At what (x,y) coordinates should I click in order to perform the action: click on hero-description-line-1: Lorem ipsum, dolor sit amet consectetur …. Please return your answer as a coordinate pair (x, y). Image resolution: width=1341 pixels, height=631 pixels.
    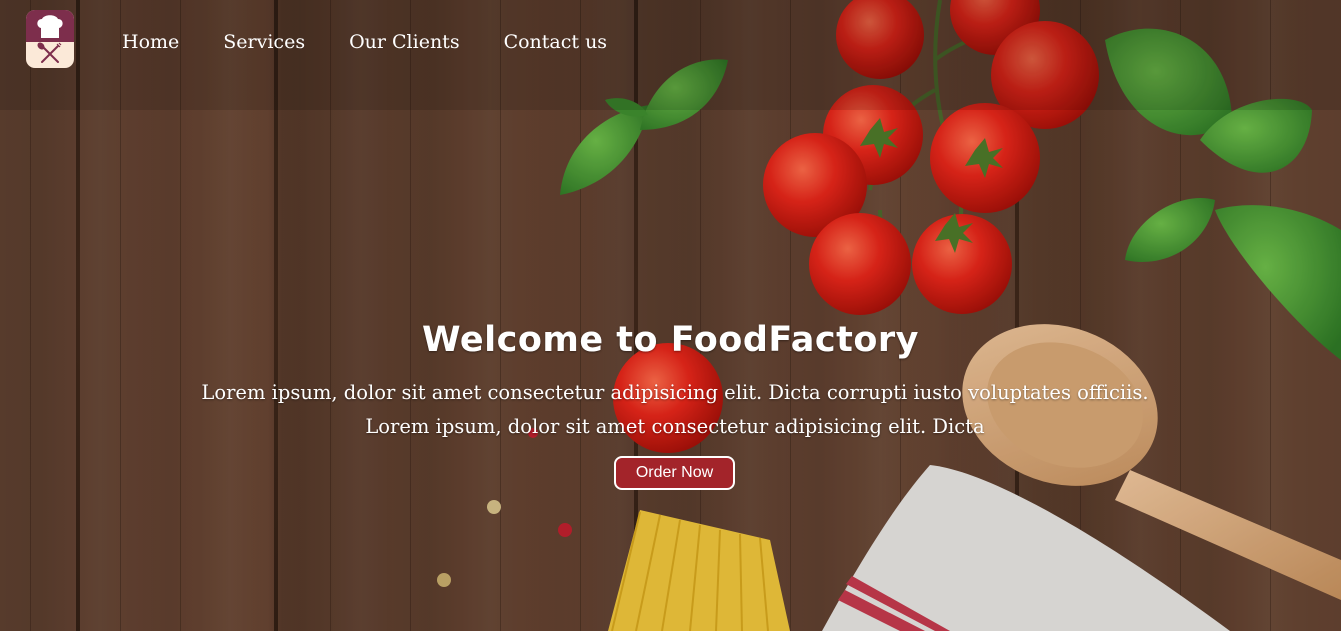
    Looking at the image, I should click on (675, 392).